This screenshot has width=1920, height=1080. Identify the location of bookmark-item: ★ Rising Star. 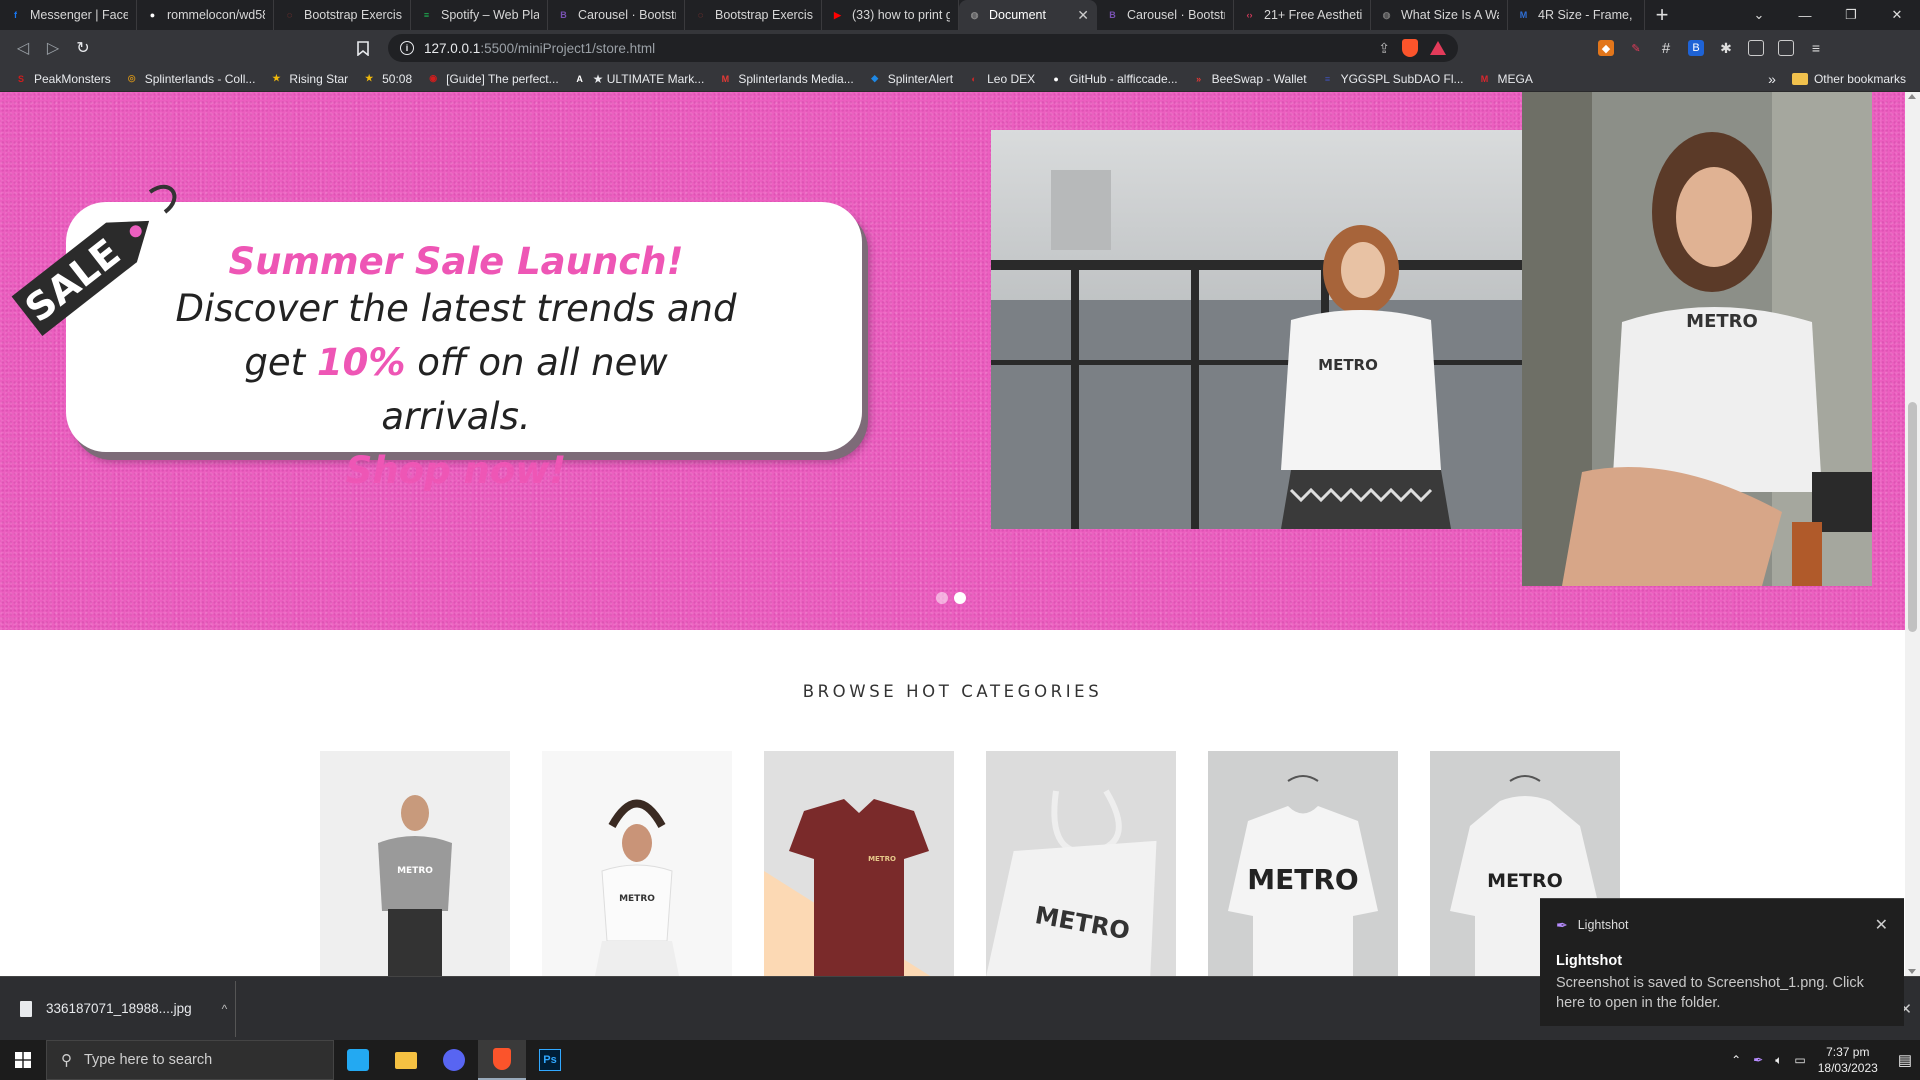
(308, 79).